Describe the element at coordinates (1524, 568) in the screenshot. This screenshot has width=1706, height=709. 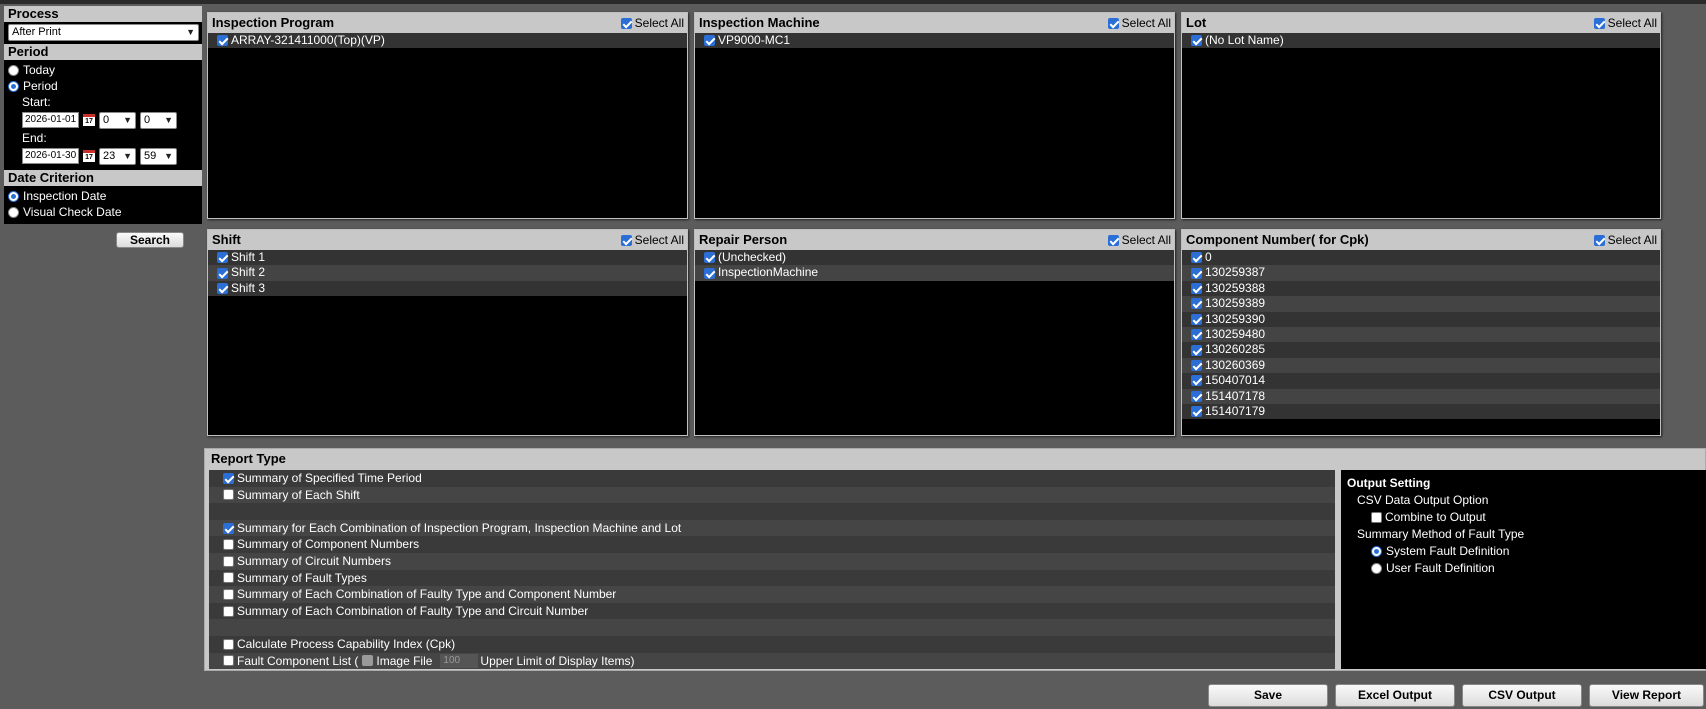
I see `fault-option-user: User Fault Definition` at that location.